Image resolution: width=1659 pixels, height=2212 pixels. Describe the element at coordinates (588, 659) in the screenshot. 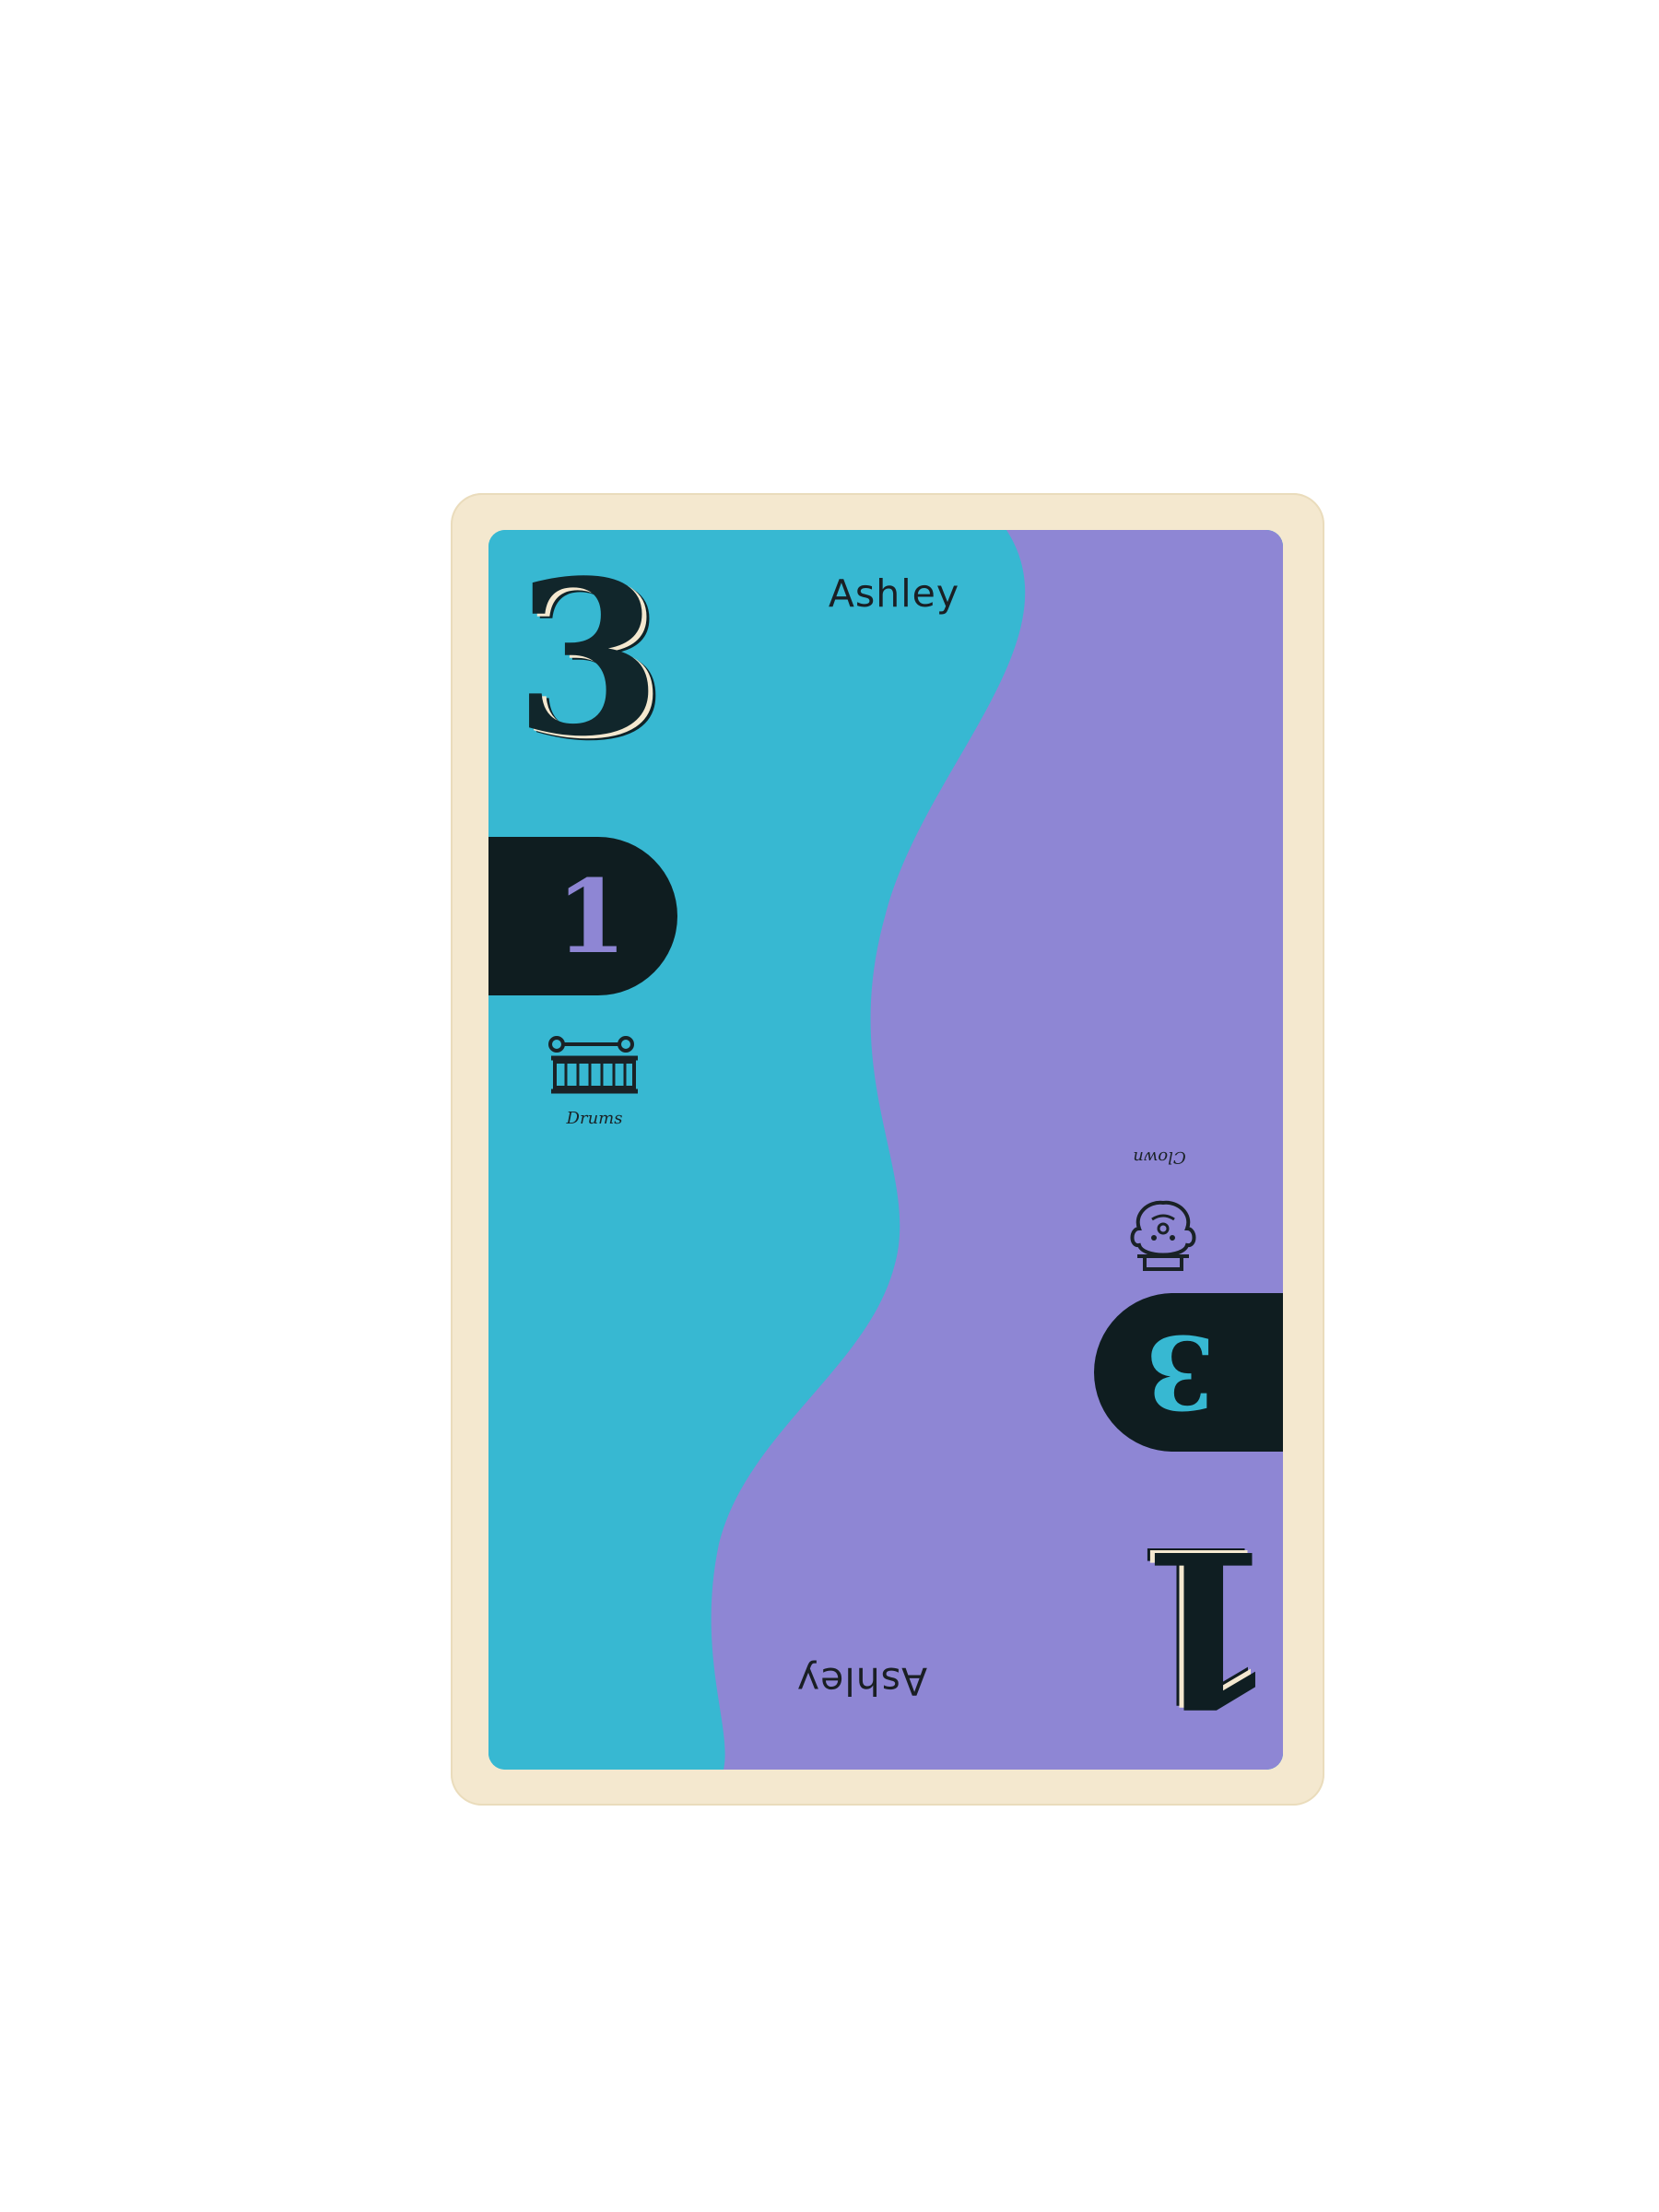

I see `big-number-top: 3` at that location.